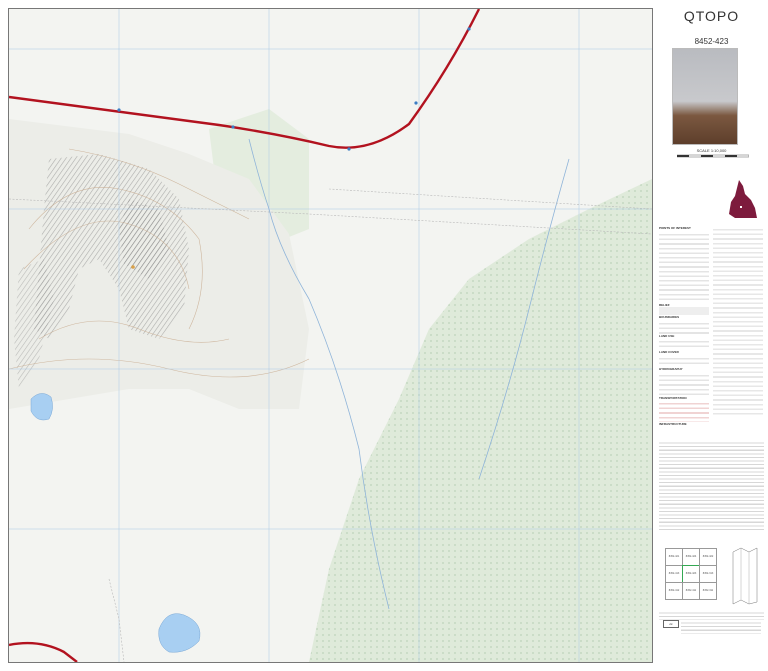 The image size is (768, 671). Describe the element at coordinates (743, 199) in the screenshot. I see `queensland-locator-icon` at that location.